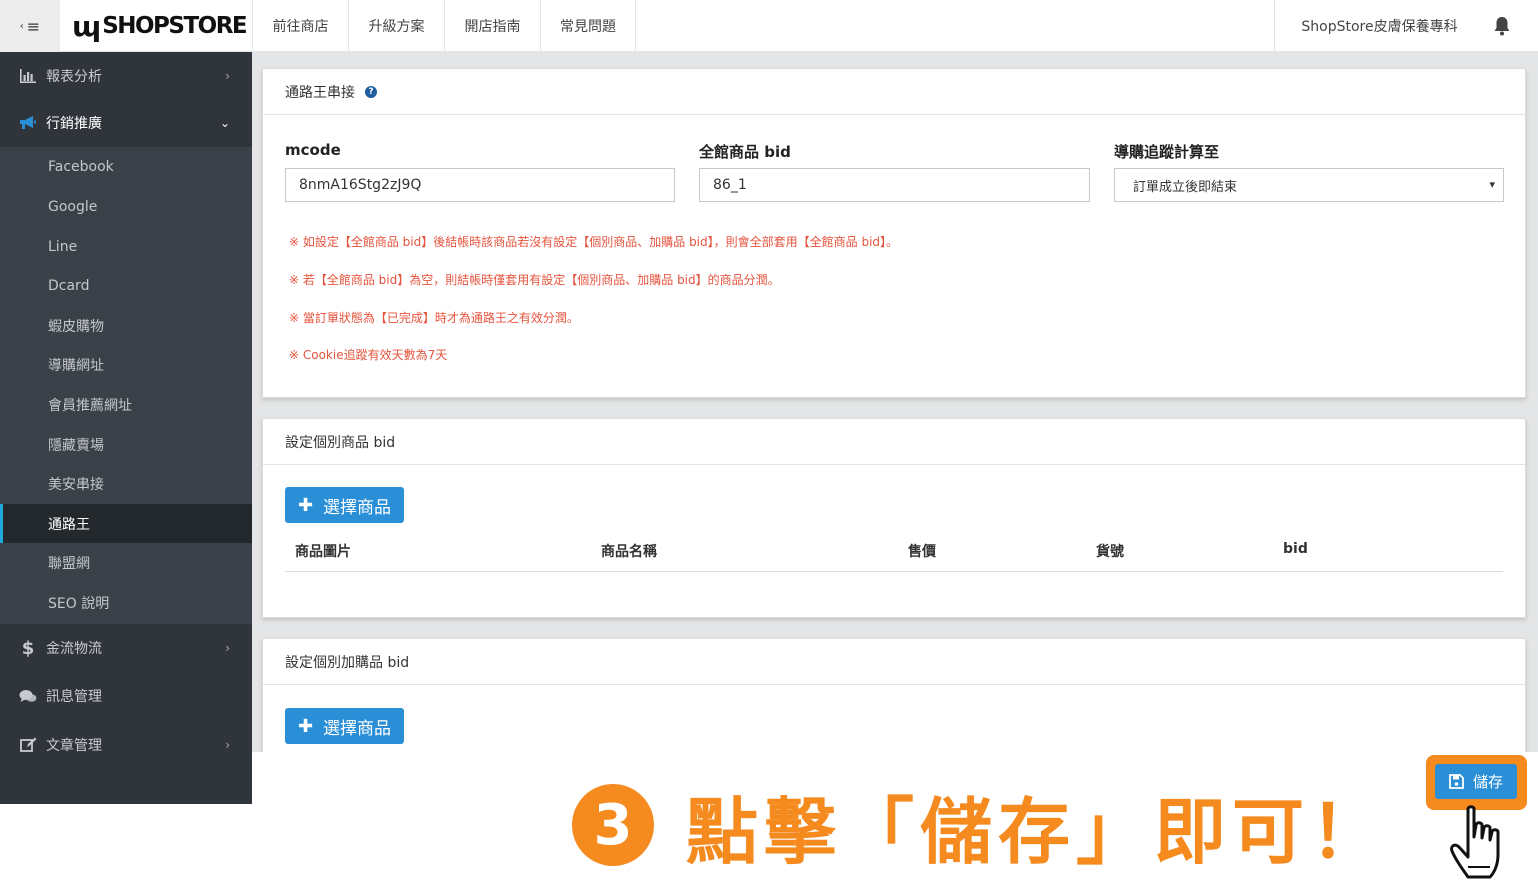  Describe the element at coordinates (1185, 187) in the screenshot. I see `tracking-select-value: 訂單成立後即結束` at that location.